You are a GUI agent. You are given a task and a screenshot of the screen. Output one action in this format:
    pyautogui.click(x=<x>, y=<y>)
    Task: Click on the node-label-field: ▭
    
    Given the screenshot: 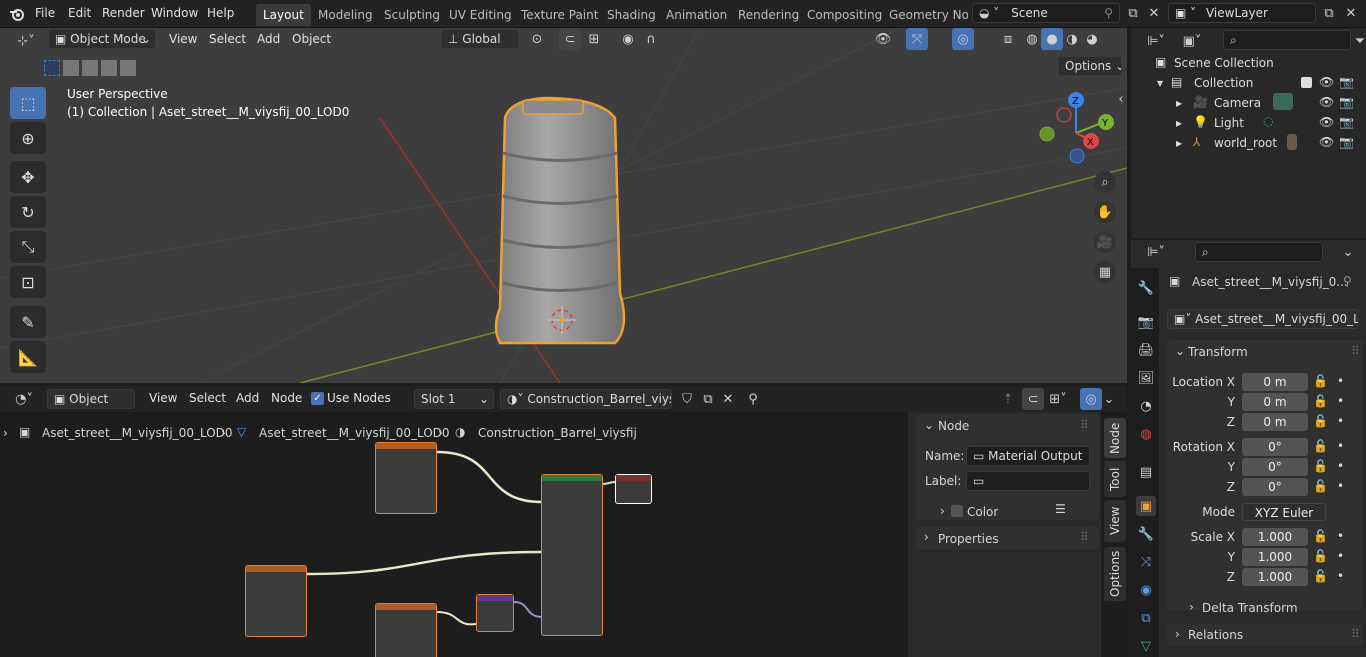 What is the action you would take?
    pyautogui.click(x=1028, y=481)
    